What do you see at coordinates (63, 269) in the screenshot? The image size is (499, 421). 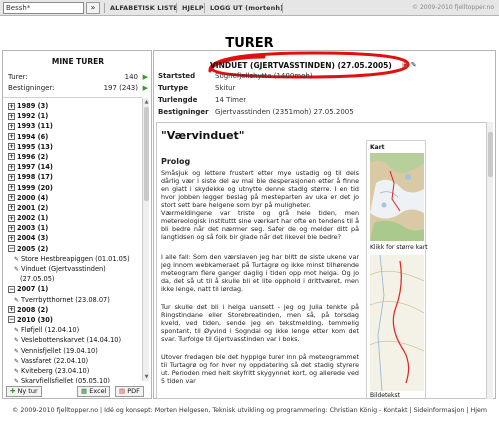 I see `tree-item-label: Vinduet (Gjertvasstinden)` at bounding box center [63, 269].